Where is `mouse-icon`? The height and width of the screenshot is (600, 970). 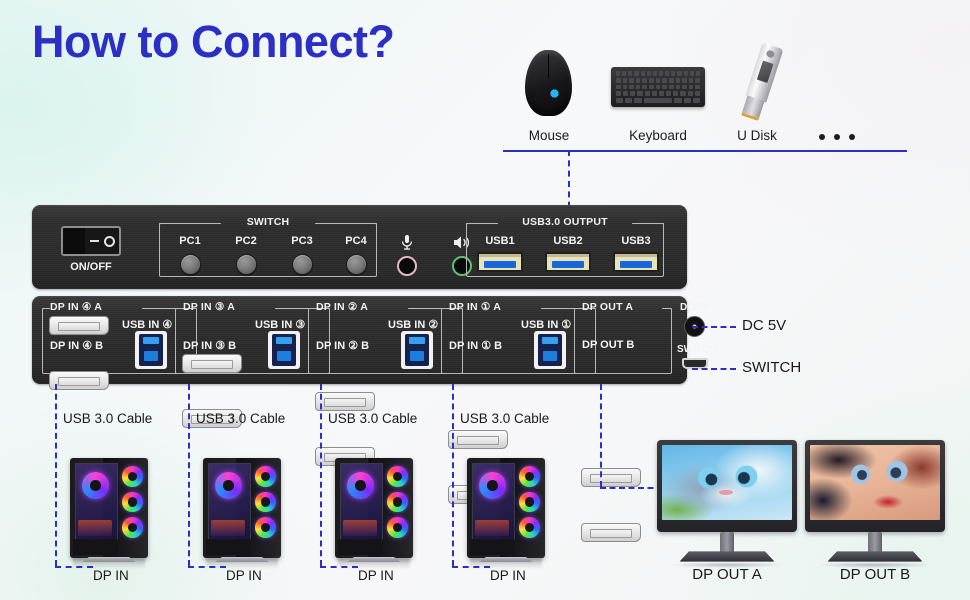 mouse-icon is located at coordinates (548, 83).